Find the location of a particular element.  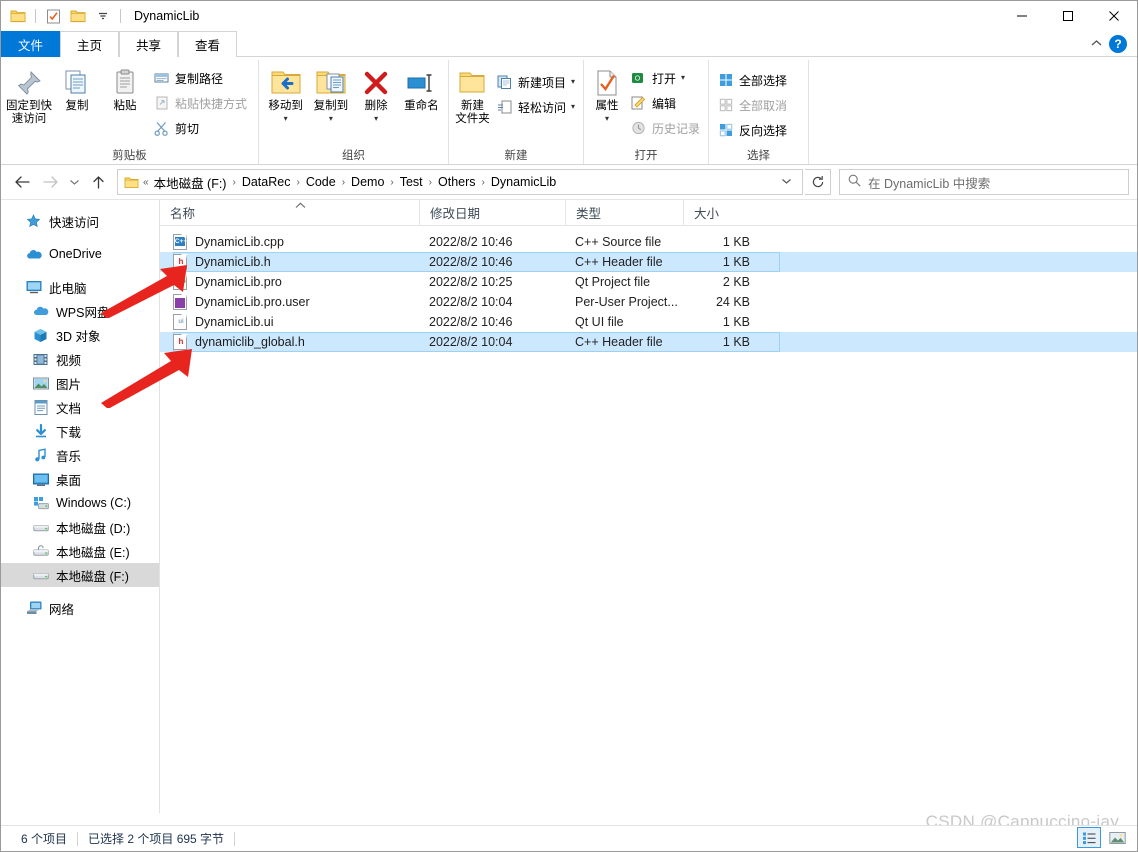

breadcrumb-dropdown-icon is located at coordinates (786, 182).